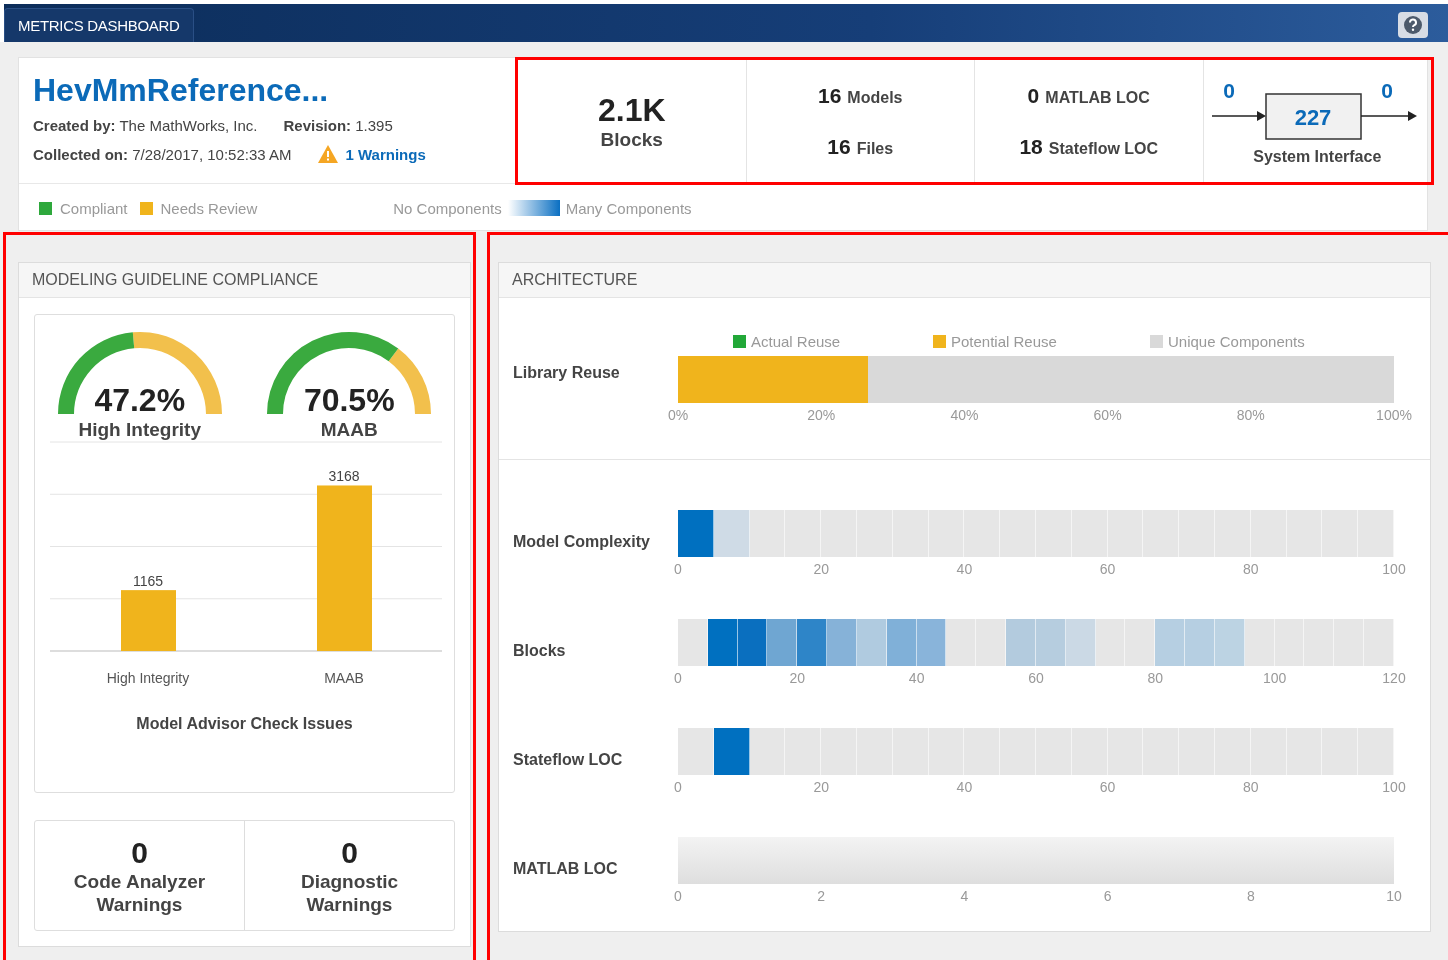  What do you see at coordinates (875, 148) in the screenshot?
I see `stat-label: Files` at bounding box center [875, 148].